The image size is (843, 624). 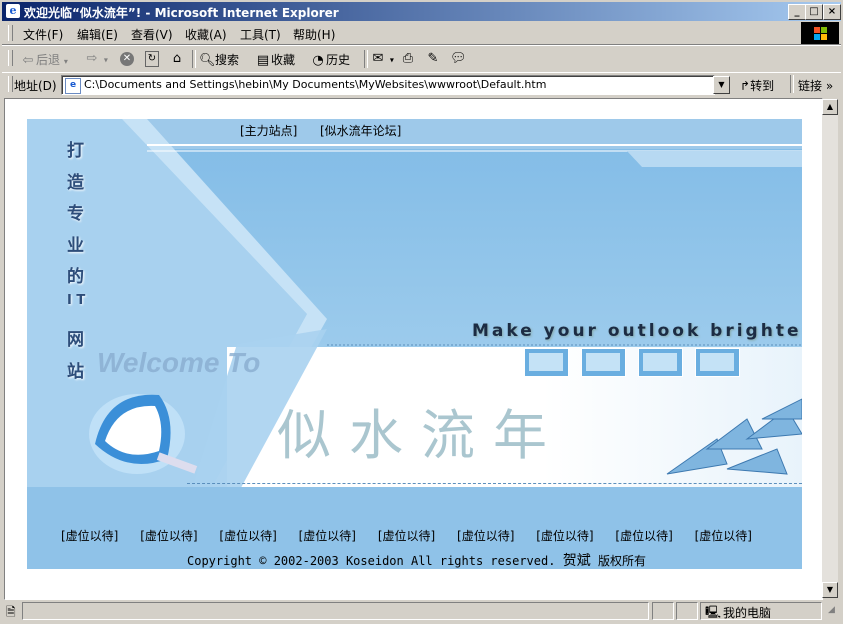 What do you see at coordinates (73, 86) in the screenshot?
I see `page-icon: e` at bounding box center [73, 86].